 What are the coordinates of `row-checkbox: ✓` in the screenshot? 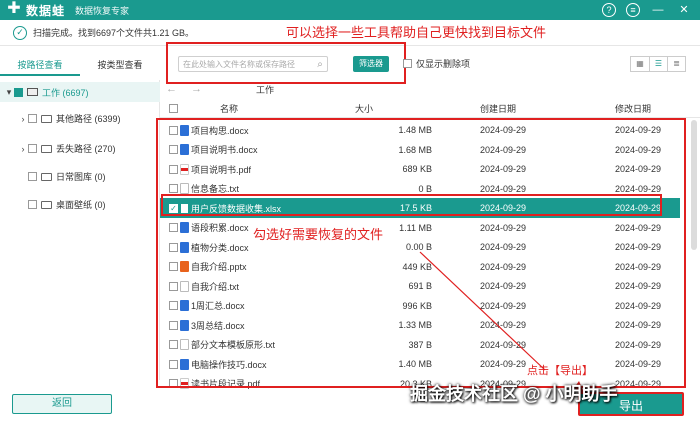 It's located at (173, 208).